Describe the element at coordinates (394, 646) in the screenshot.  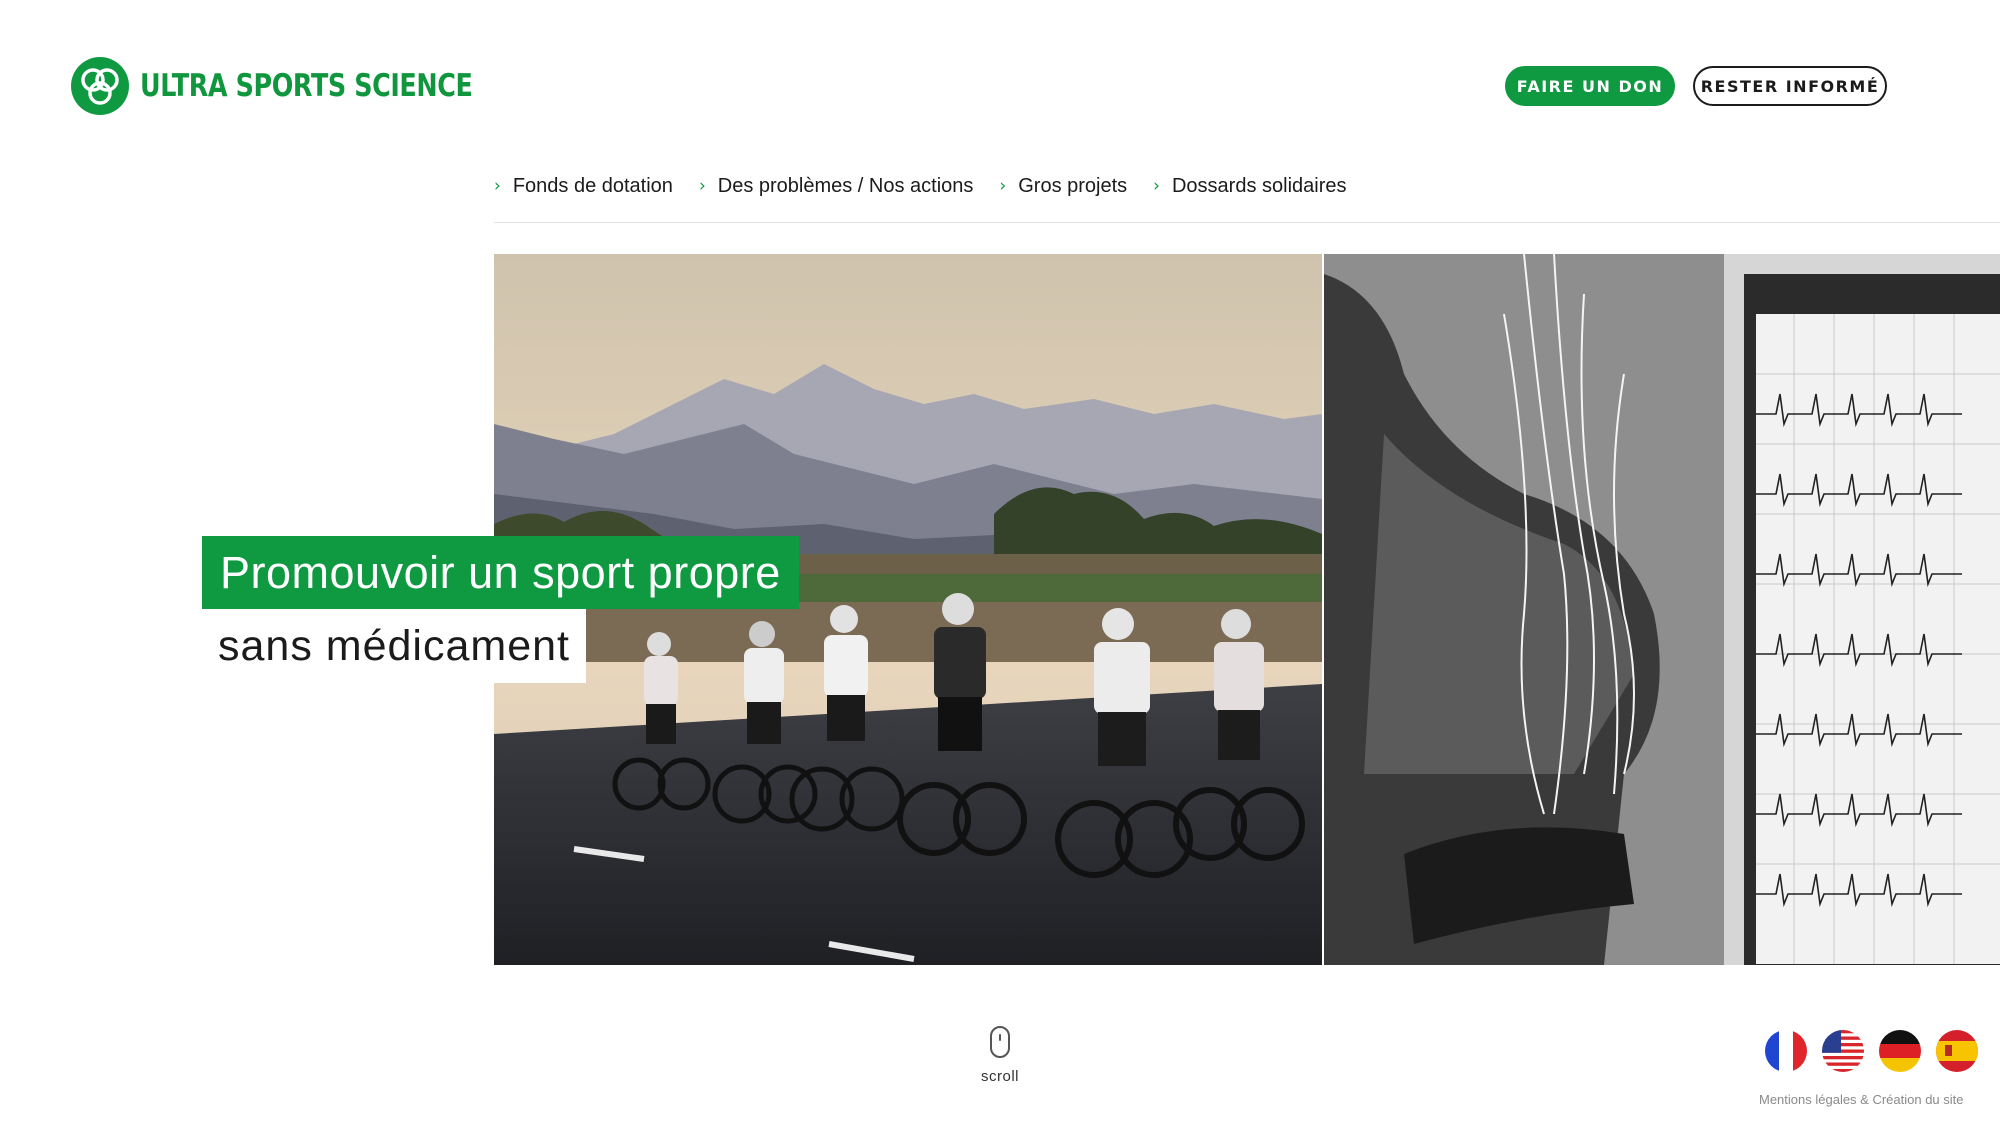
I see `hero-headline-line2: sans médicament` at that location.